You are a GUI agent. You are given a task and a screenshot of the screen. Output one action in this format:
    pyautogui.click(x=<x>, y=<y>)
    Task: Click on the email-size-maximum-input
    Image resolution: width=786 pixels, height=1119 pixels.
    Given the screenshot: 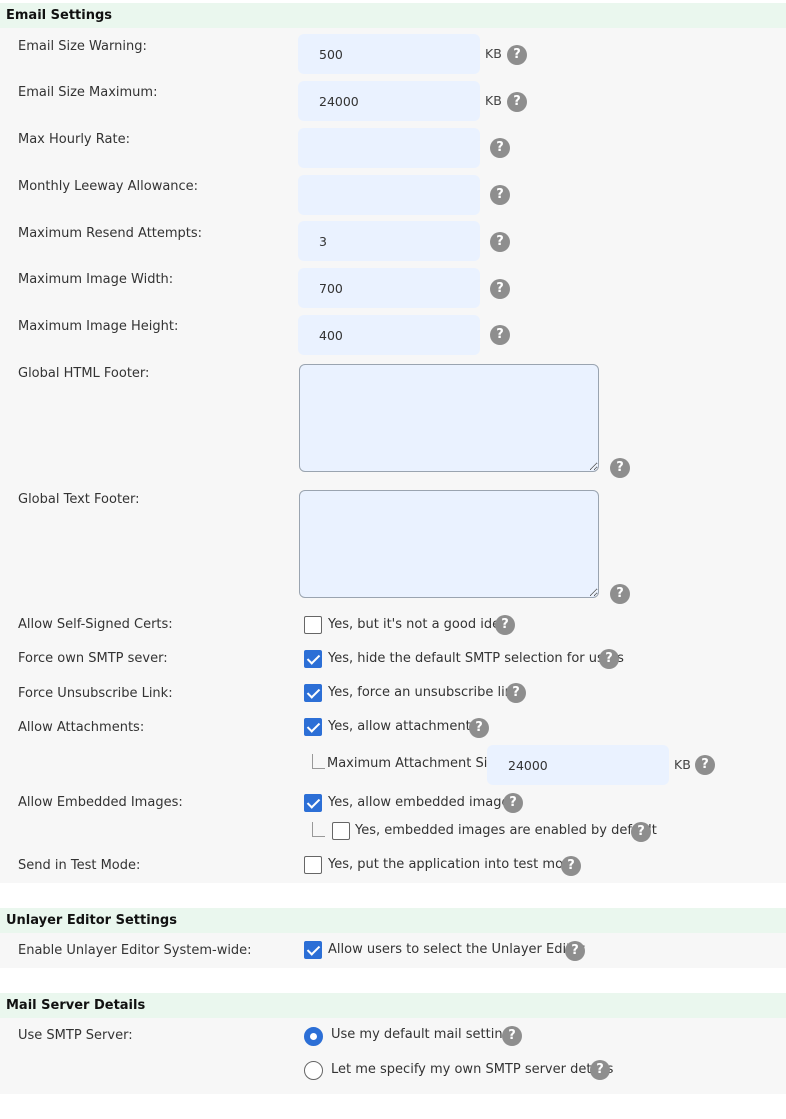 What is the action you would take?
    pyautogui.click(x=389, y=101)
    